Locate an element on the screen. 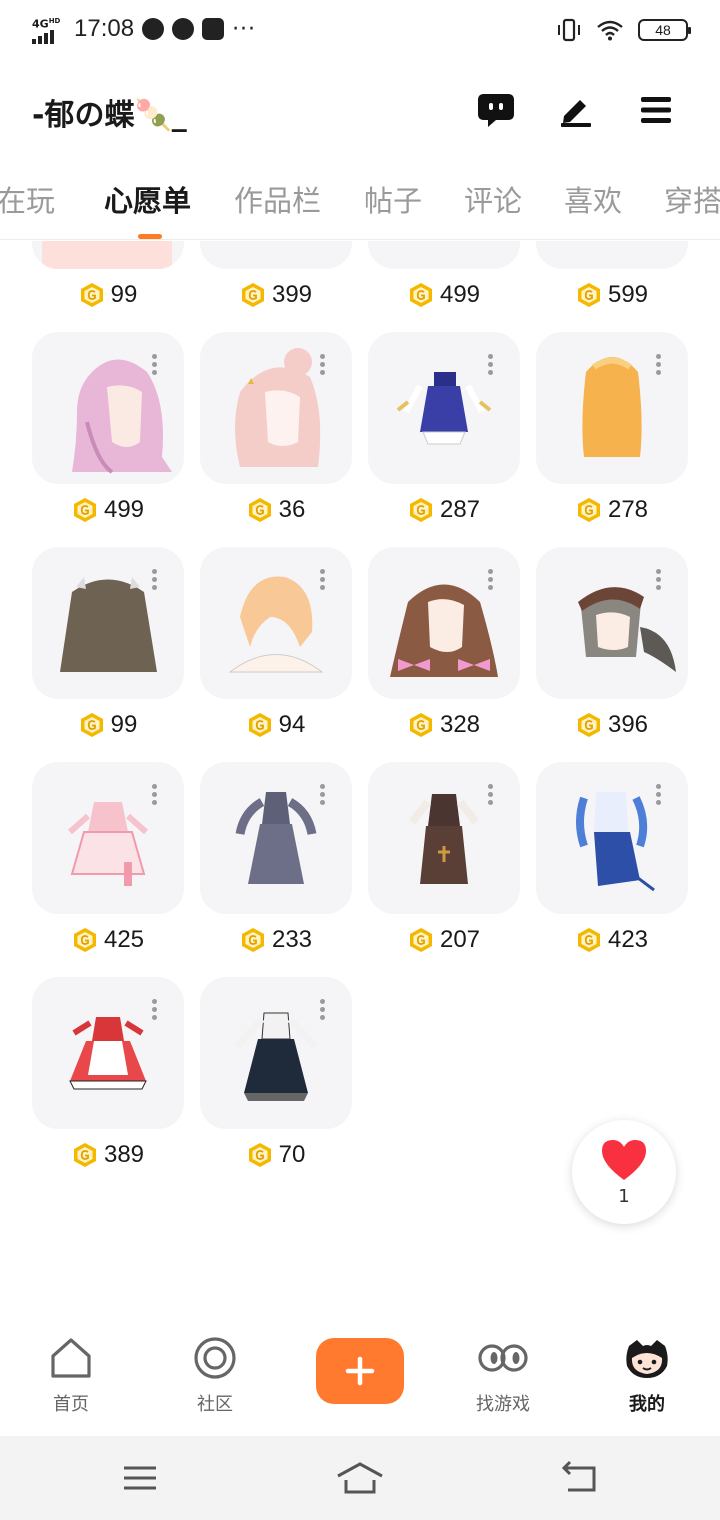 The height and width of the screenshot is (1520, 720). orange-hair-icon is located at coordinates (612, 407).